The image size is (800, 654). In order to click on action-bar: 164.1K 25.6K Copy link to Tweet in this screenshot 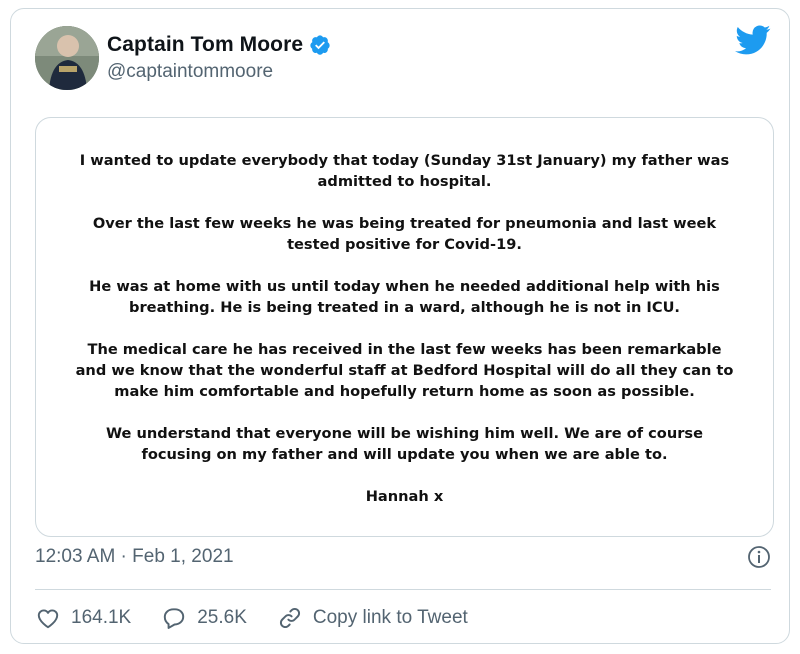, I will do `click(266, 618)`.